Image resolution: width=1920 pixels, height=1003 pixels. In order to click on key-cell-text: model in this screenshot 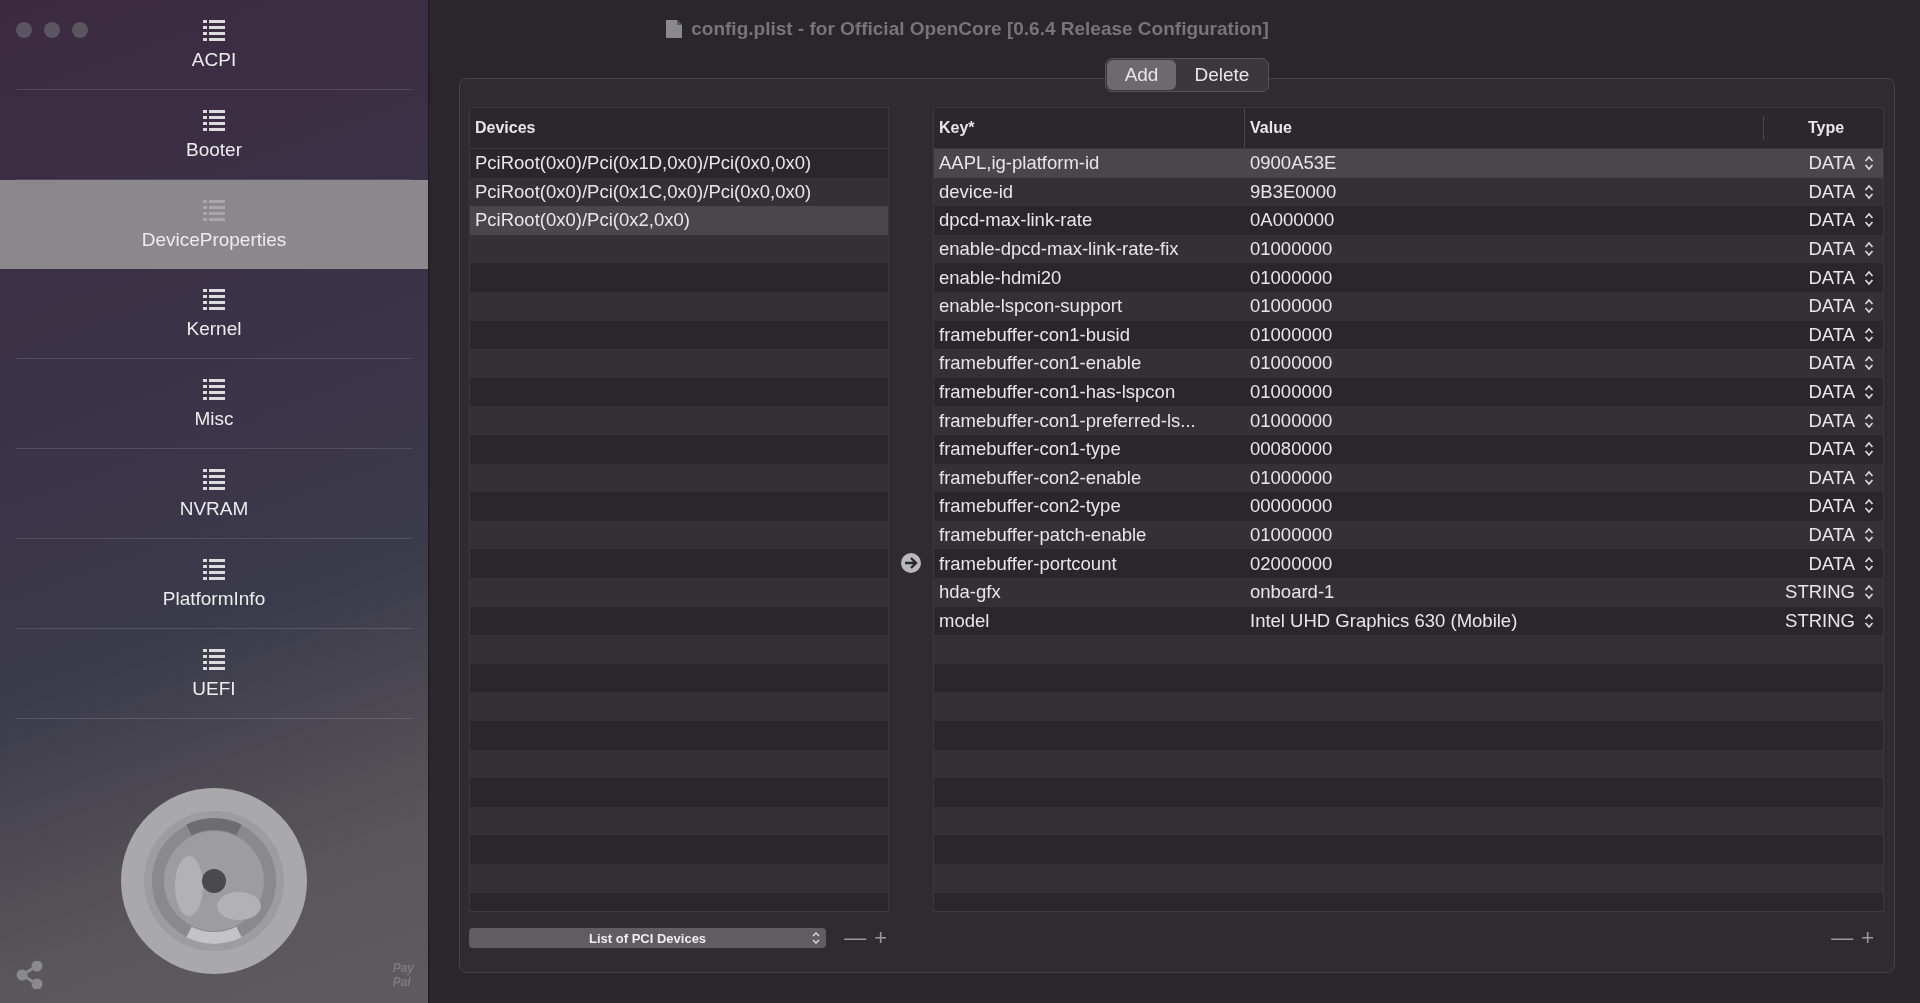, I will do `click(965, 620)`.